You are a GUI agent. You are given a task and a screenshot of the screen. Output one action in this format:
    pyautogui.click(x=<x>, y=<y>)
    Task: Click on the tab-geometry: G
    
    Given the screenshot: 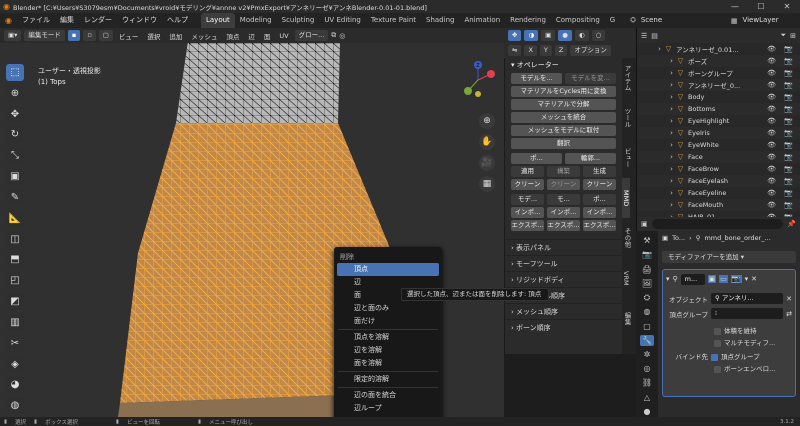 What is the action you would take?
    pyautogui.click(x=612, y=20)
    